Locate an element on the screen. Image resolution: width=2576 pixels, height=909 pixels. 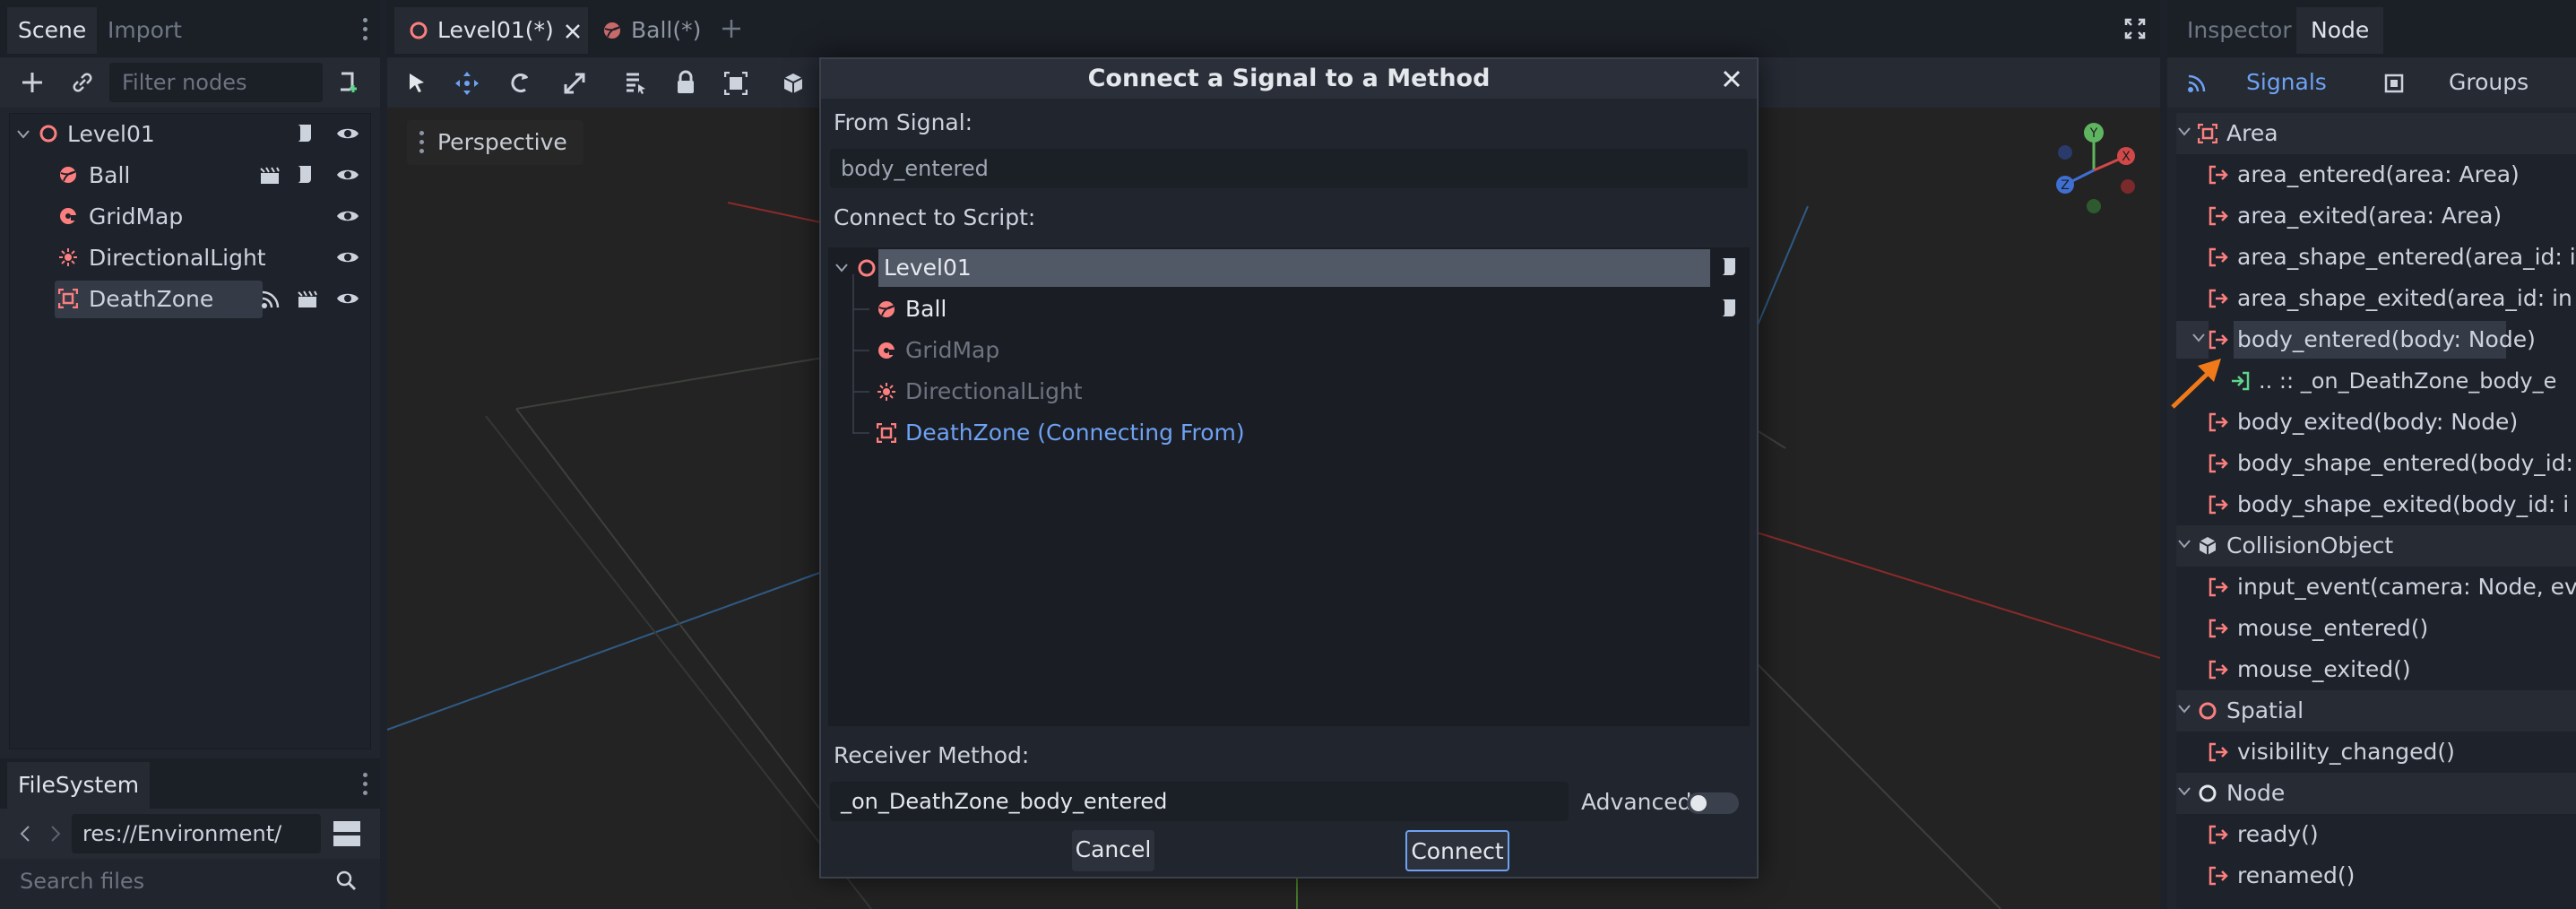
signal-category-node: Node is located at coordinates (2376, 793).